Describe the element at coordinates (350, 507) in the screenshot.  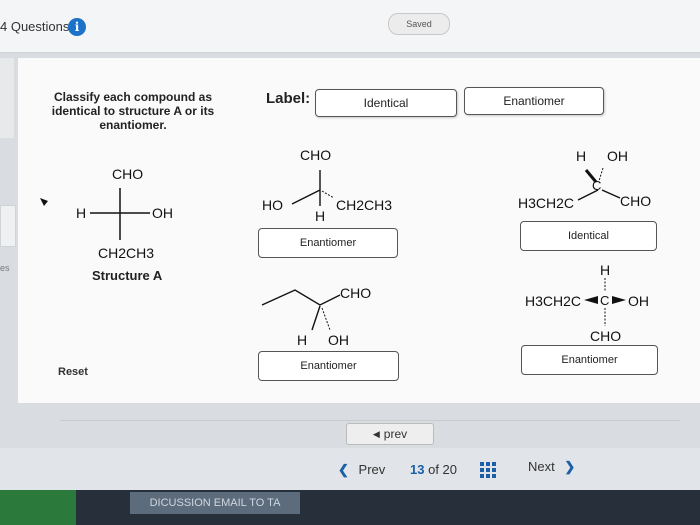
I see `bottom-toolbar` at that location.